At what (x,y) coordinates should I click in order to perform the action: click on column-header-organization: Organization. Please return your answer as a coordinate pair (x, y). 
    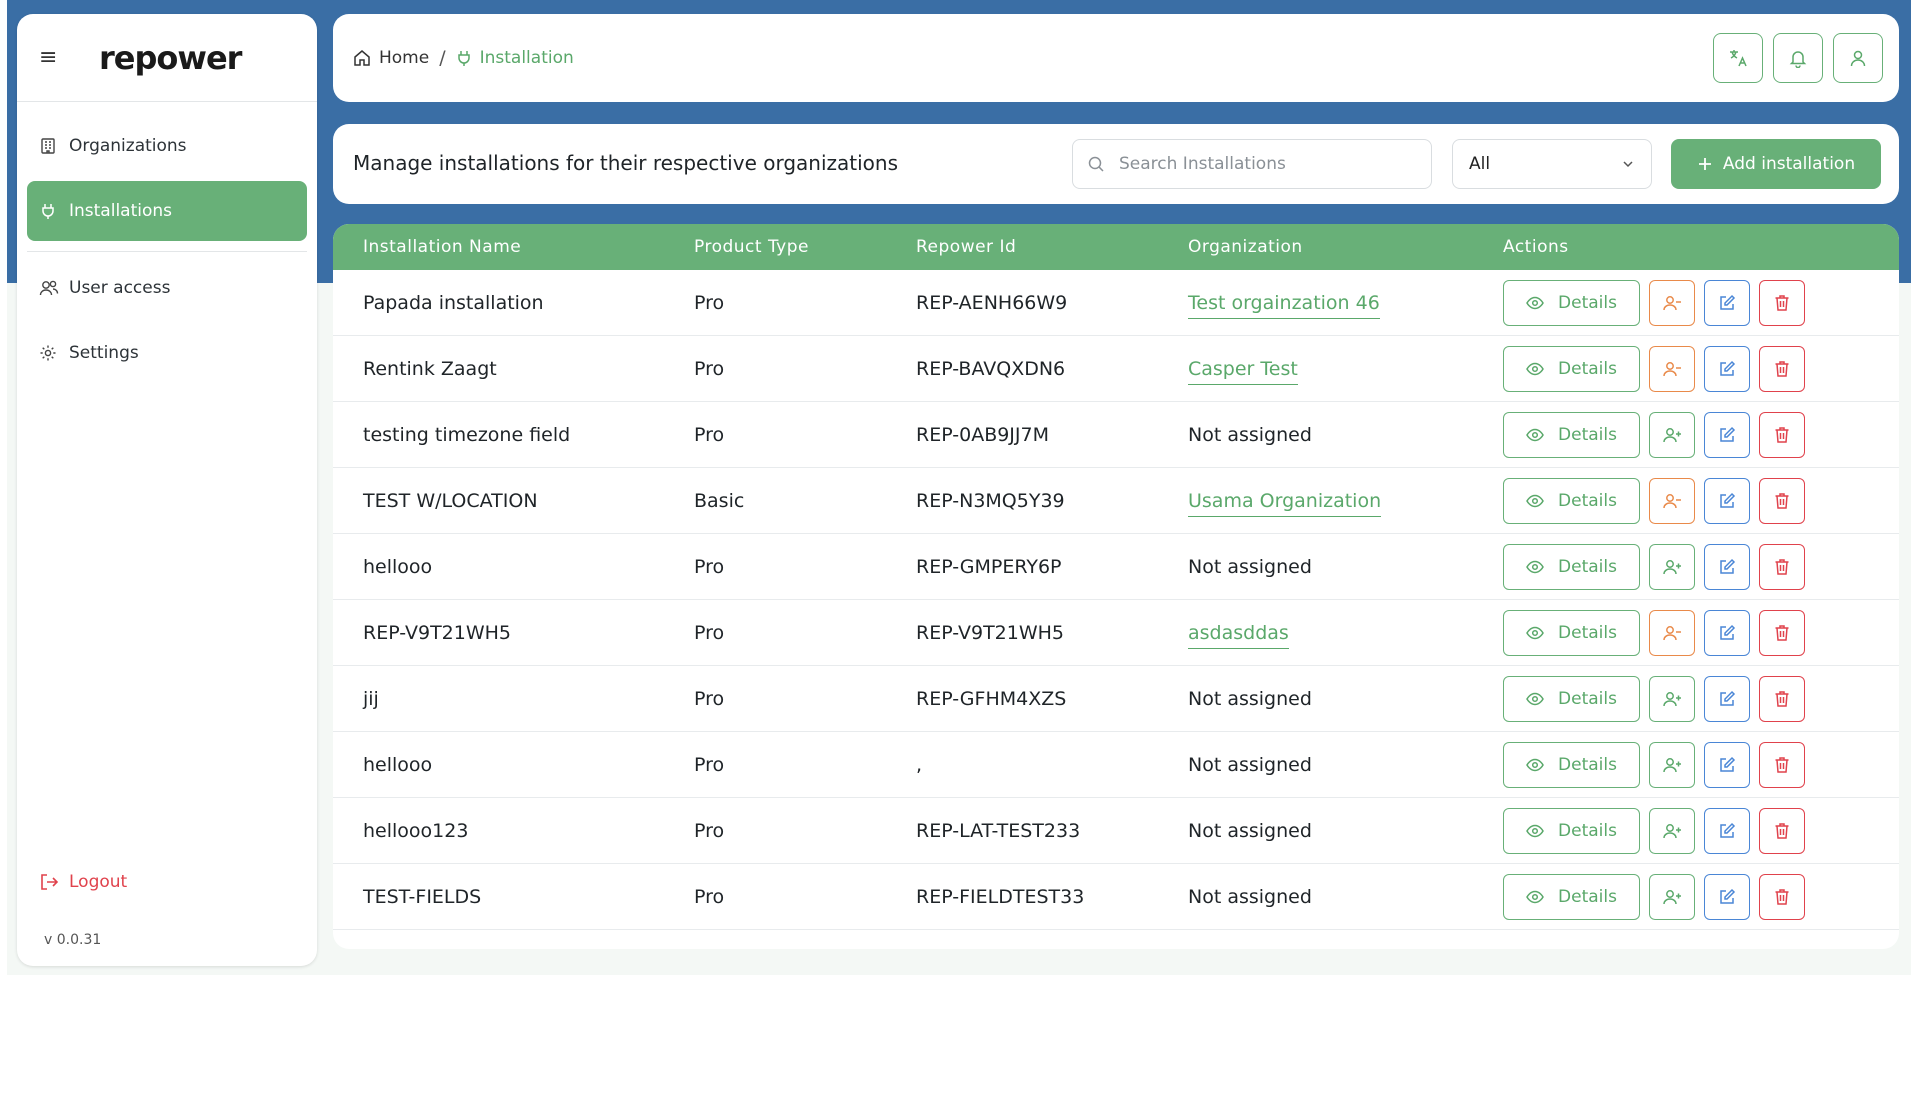
    Looking at the image, I should click on (1245, 247).